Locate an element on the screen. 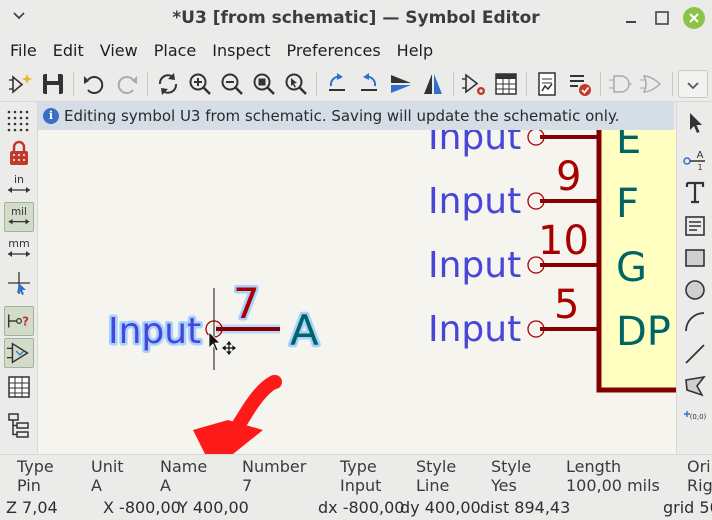 The width and height of the screenshot is (712, 520). prop-col-type: Type Pin is located at coordinates (35, 476).